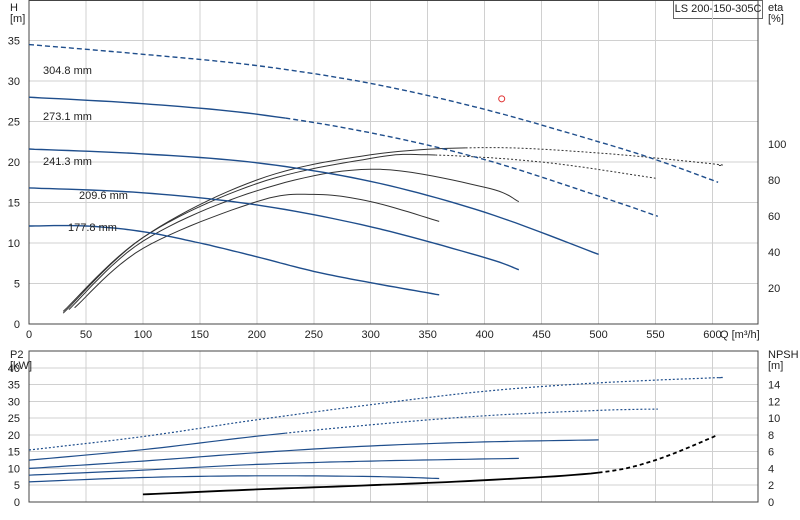 The height and width of the screenshot is (520, 800). What do you see at coordinates (777, 145) in the screenshot?
I see `top-right-tick-label: 100` at bounding box center [777, 145].